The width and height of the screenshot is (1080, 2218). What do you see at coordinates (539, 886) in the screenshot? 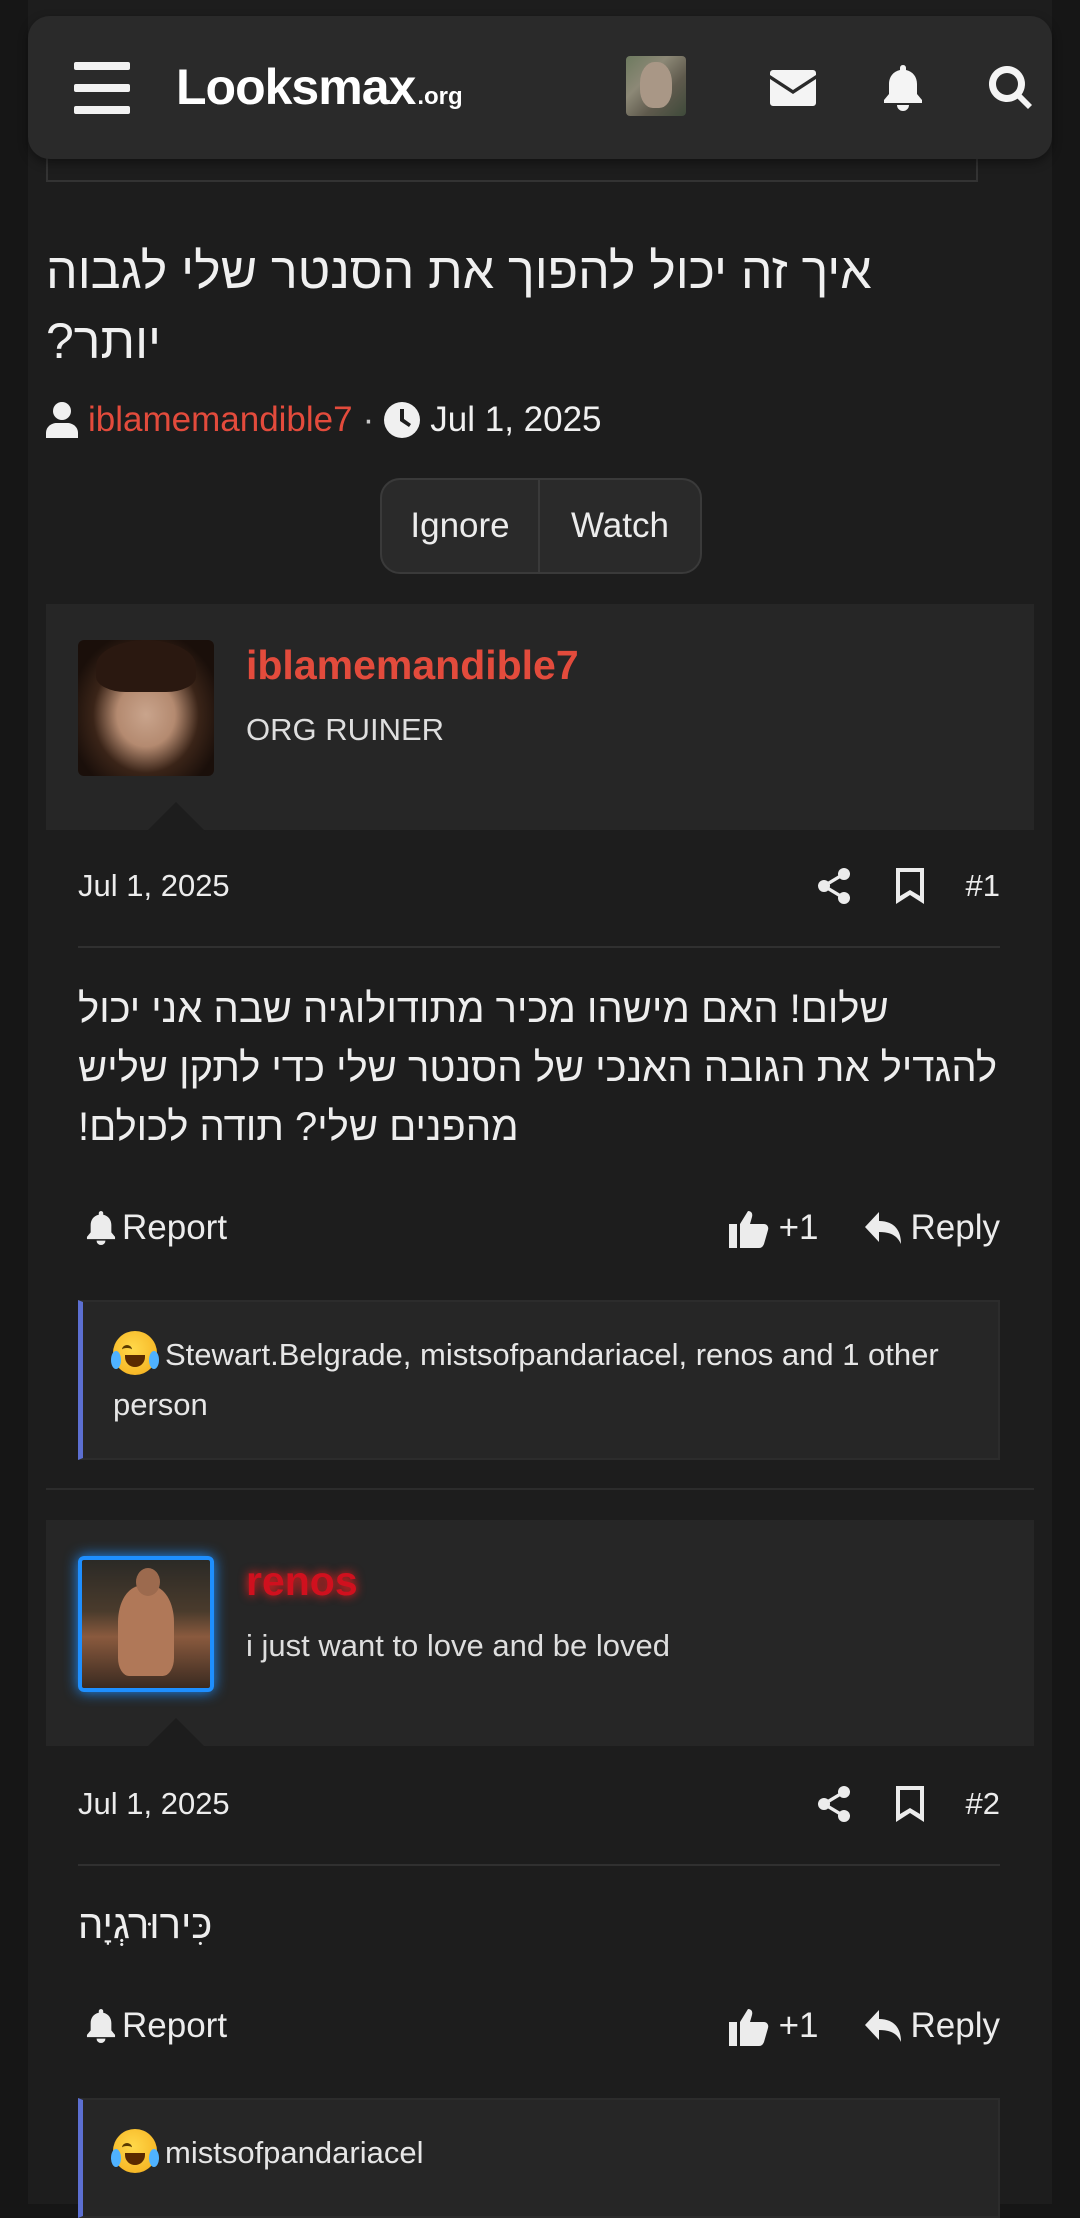
I see `post-header: Jul 1, 2025 #1` at bounding box center [539, 886].